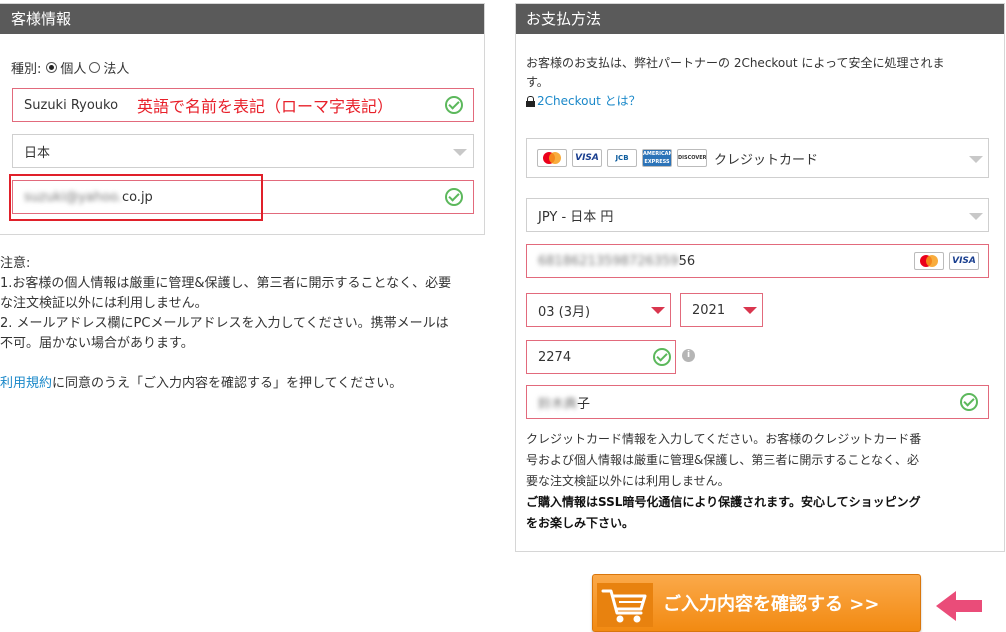 The image size is (1006, 632). Describe the element at coordinates (771, 604) in the screenshot. I see `confirm-button-label: ご入力内容を確認する >>` at that location.